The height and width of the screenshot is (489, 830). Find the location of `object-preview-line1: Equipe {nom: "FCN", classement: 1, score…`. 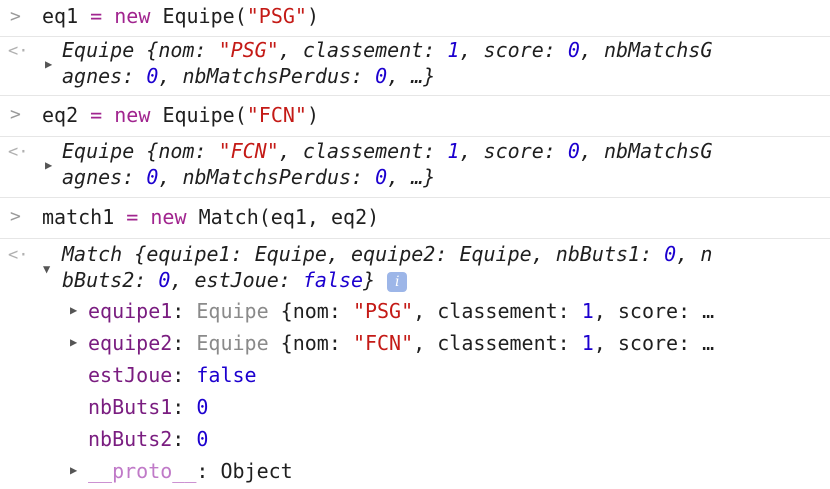

object-preview-line1: Equipe {nom: "FCN", classement: 1, score… is located at coordinates (387, 151).